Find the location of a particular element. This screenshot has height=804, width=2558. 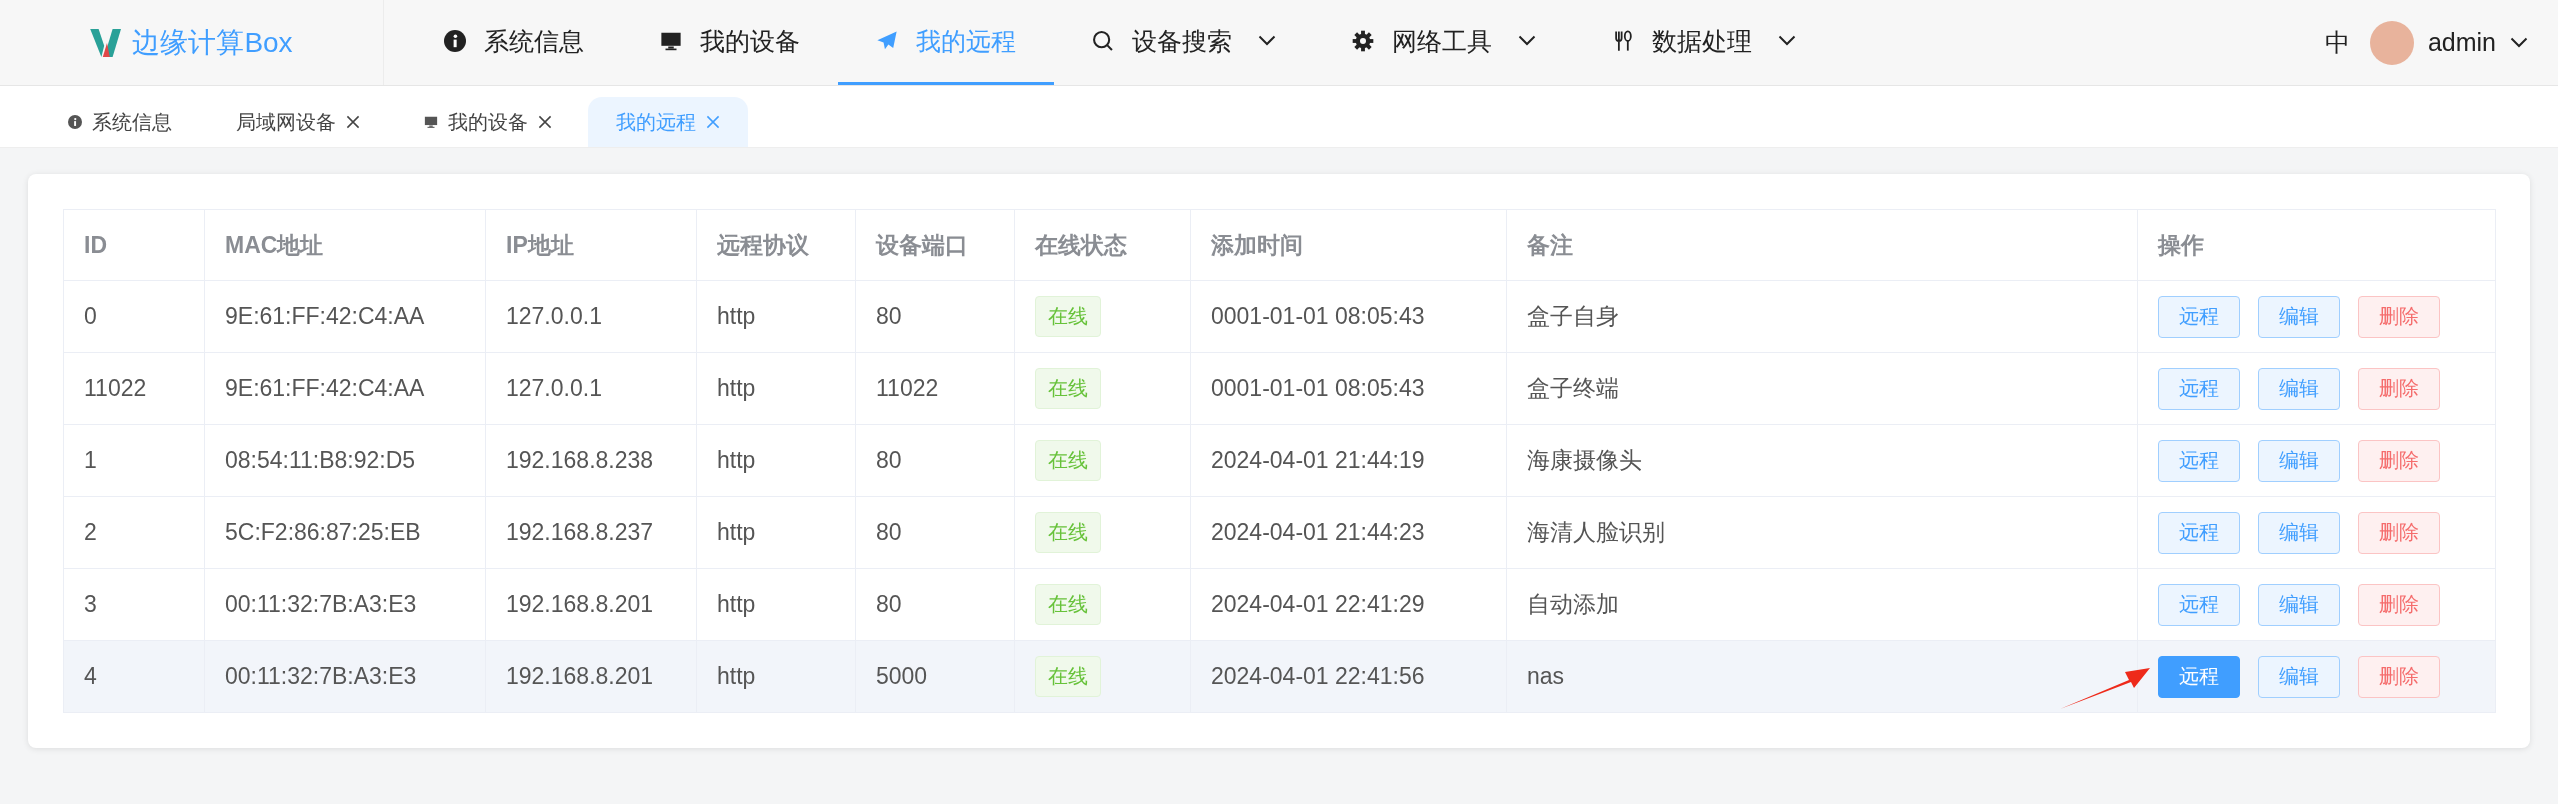

tab-label: 我的远程 is located at coordinates (656, 122).